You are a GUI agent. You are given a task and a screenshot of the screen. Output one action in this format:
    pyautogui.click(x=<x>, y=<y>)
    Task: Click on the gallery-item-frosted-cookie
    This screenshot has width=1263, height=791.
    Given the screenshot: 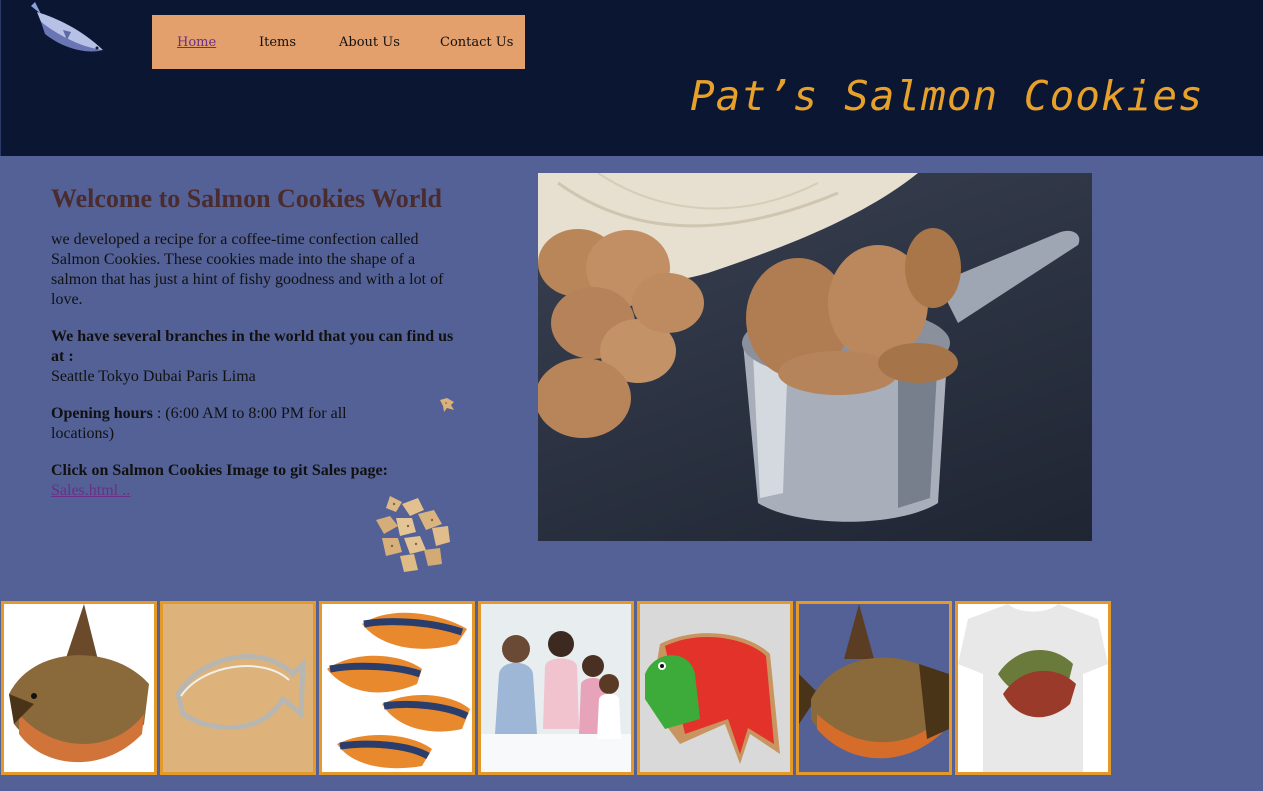 What is the action you would take?
    pyautogui.click(x=715, y=688)
    